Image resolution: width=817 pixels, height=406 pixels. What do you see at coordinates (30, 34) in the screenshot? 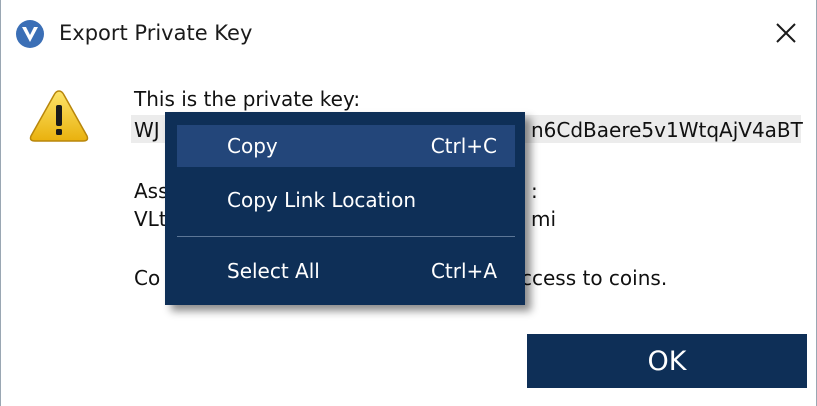
I see `v-logo-icon` at bounding box center [30, 34].